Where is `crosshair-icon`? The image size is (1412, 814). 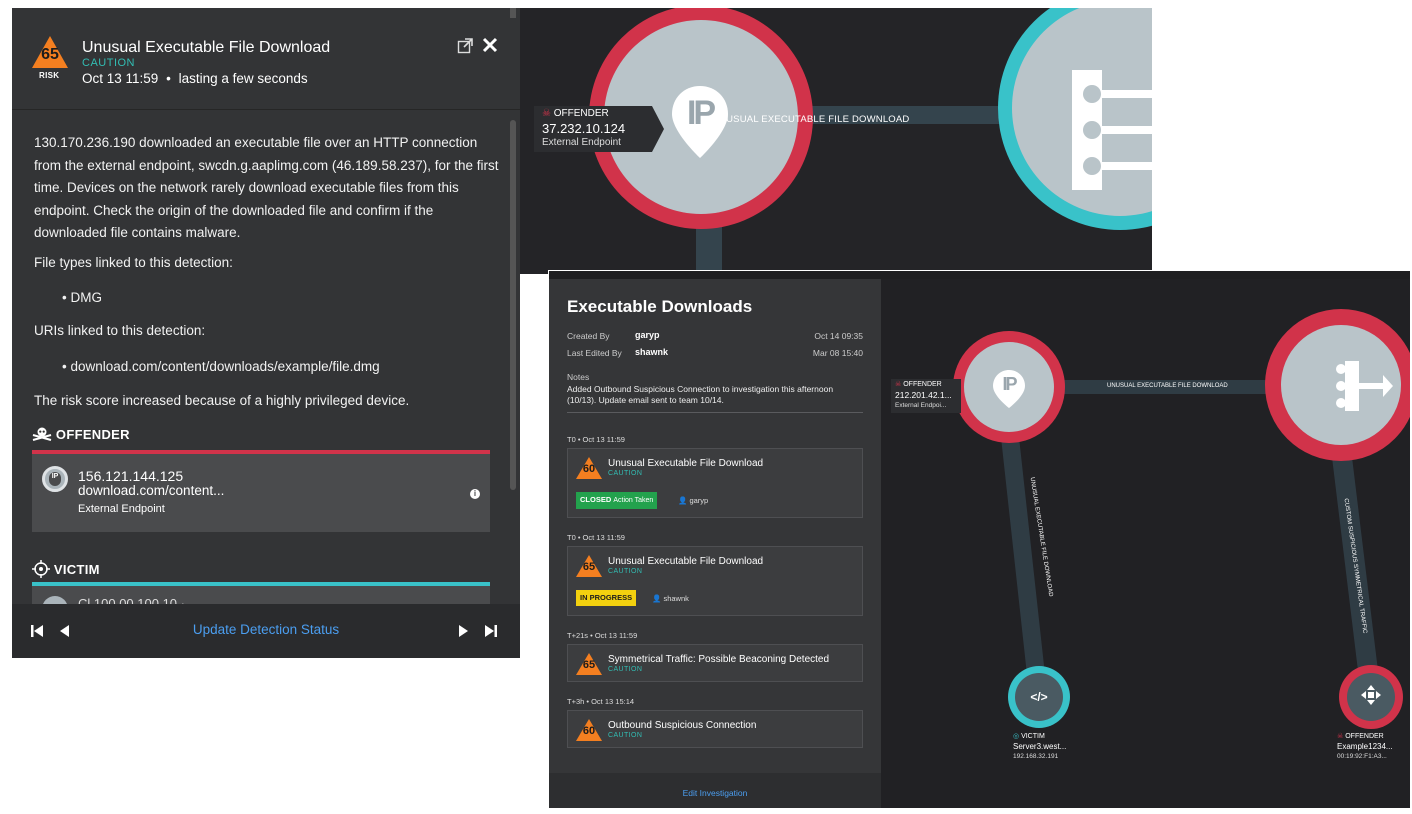
crosshair-icon is located at coordinates (41, 569).